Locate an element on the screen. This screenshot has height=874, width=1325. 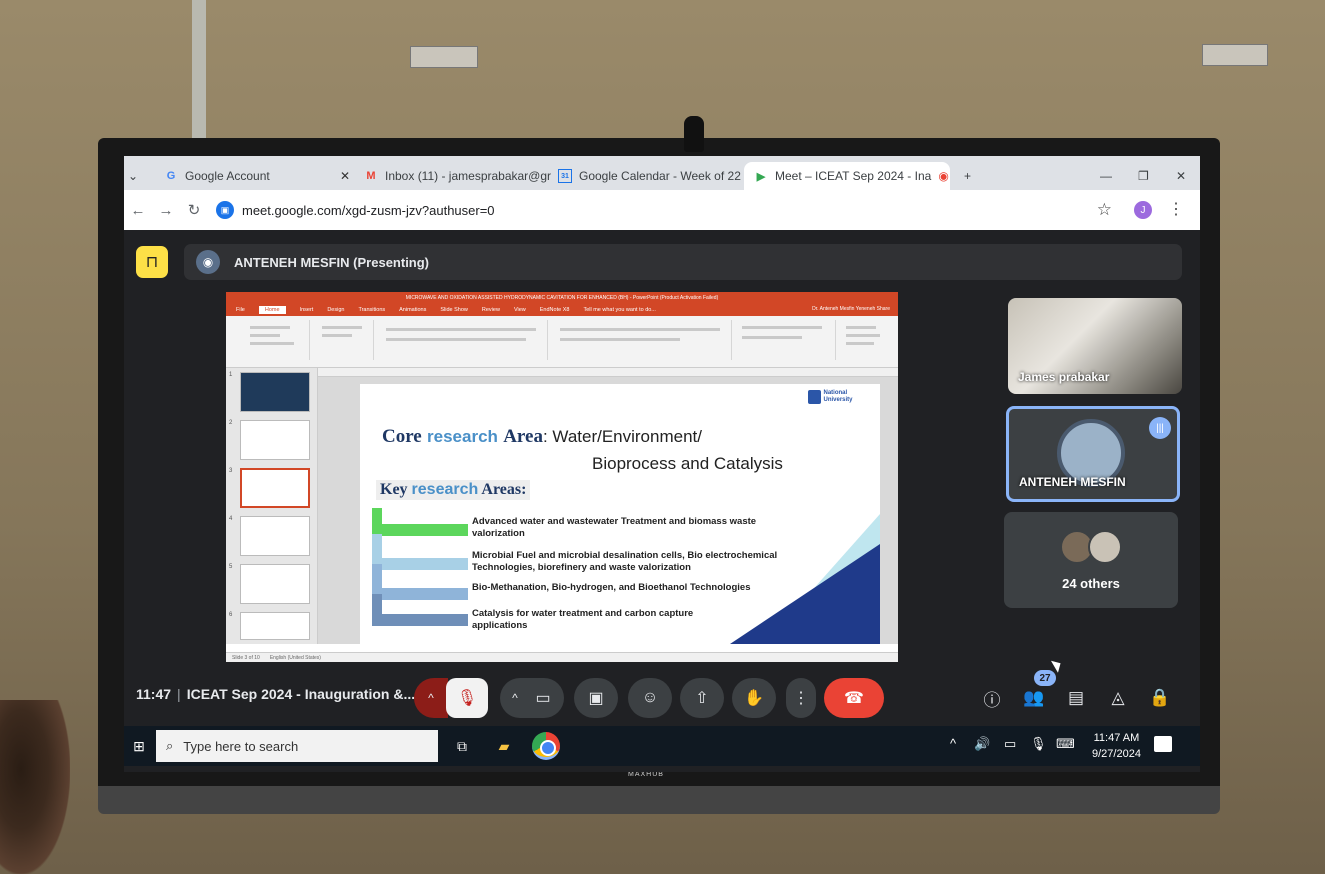
ribbon-group-slides is located at coordinates (344, 340).